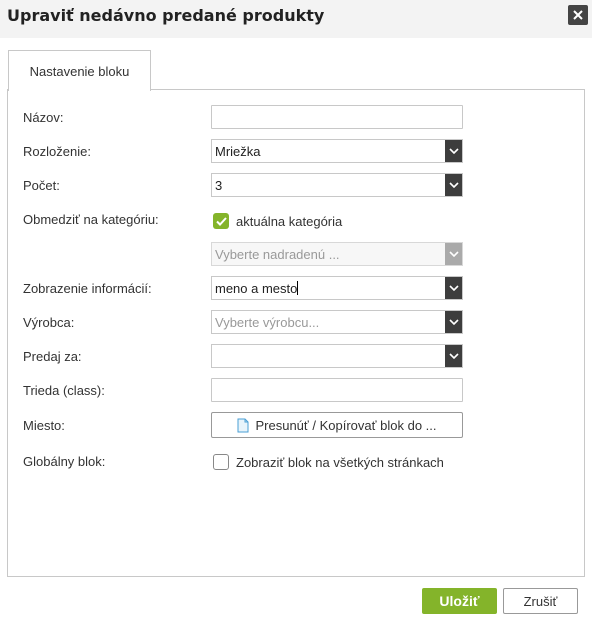 The height and width of the screenshot is (617, 592). I want to click on manufacturer-label: Výrobca:, so click(49, 322).